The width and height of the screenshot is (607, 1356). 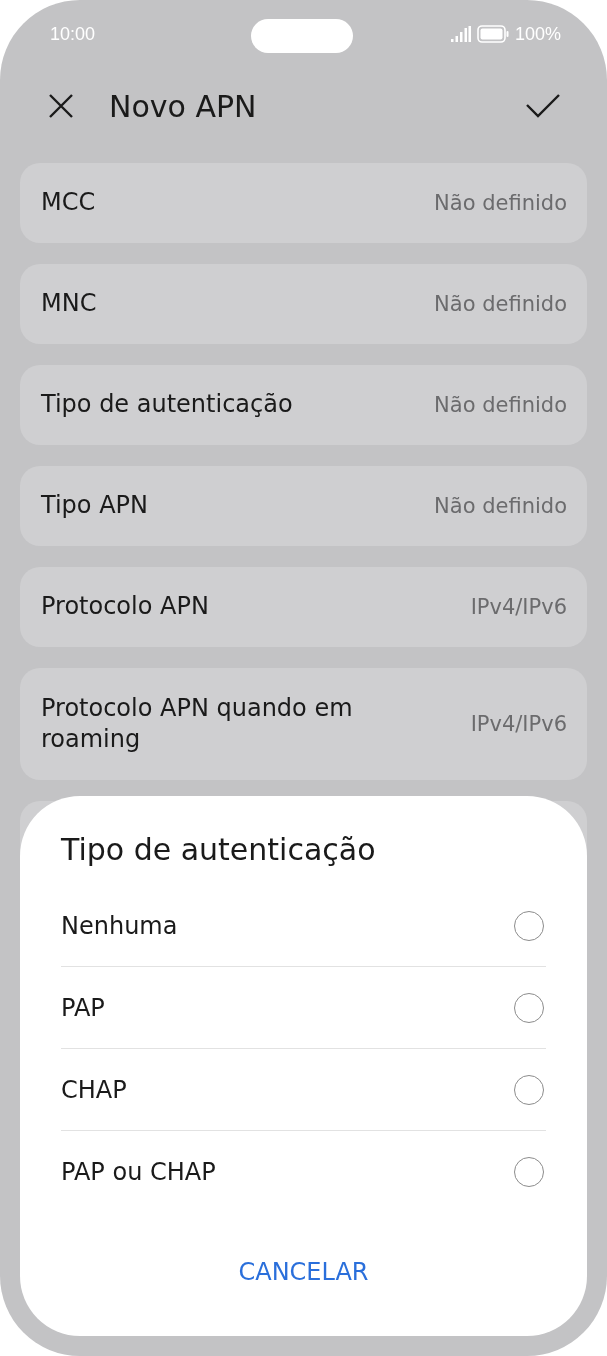 I want to click on close-icon, so click(x=61, y=106).